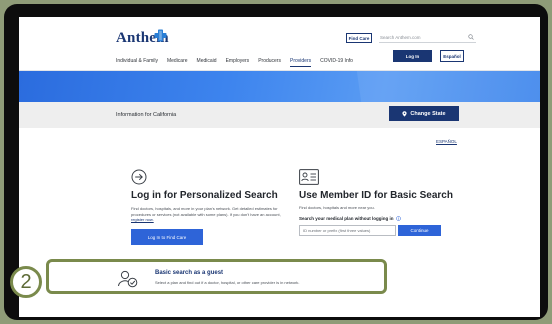  Describe the element at coordinates (428, 113) in the screenshot. I see `change-state-label: Change State` at that location.